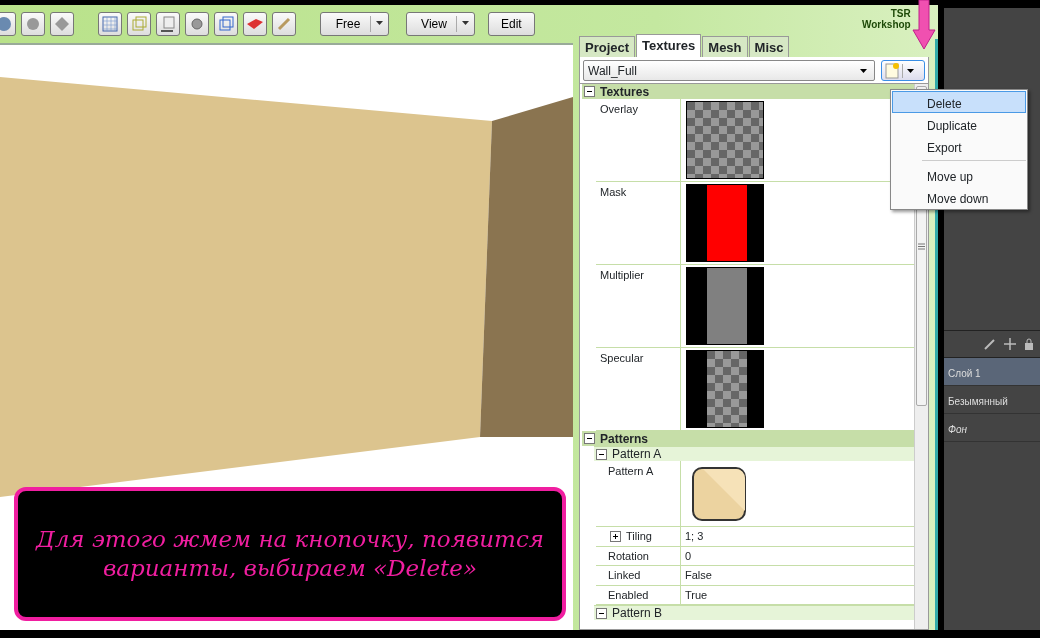  I want to click on property-value: False, so click(698, 575).